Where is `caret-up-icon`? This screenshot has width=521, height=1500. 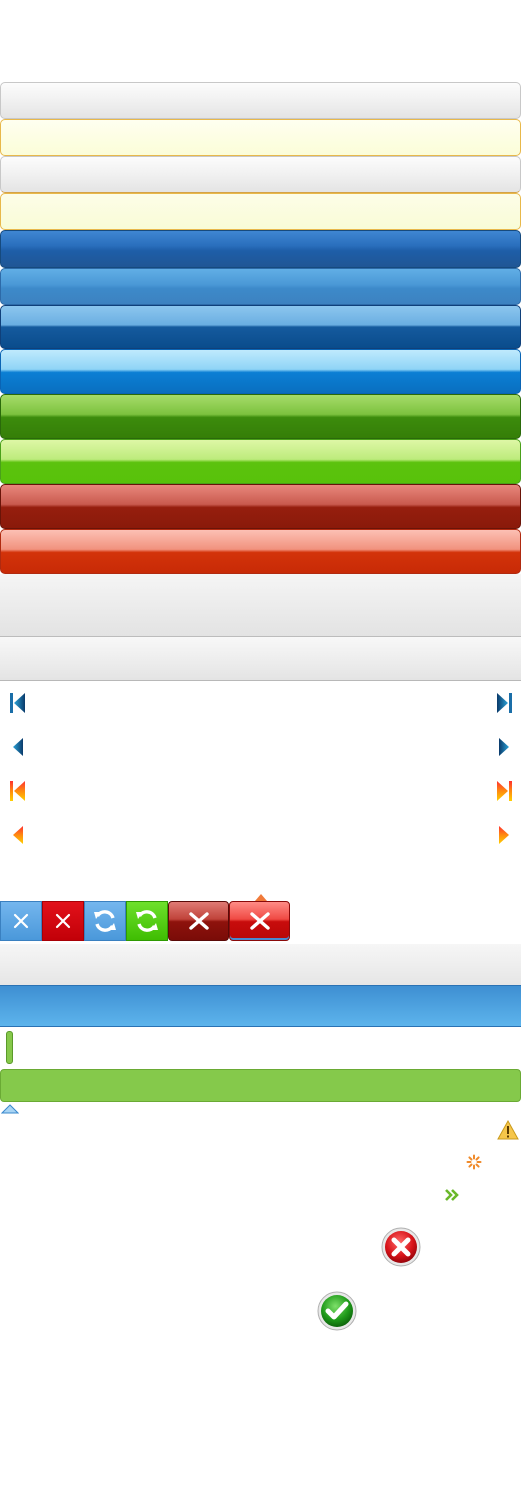
caret-up-icon is located at coordinates (10, 1109).